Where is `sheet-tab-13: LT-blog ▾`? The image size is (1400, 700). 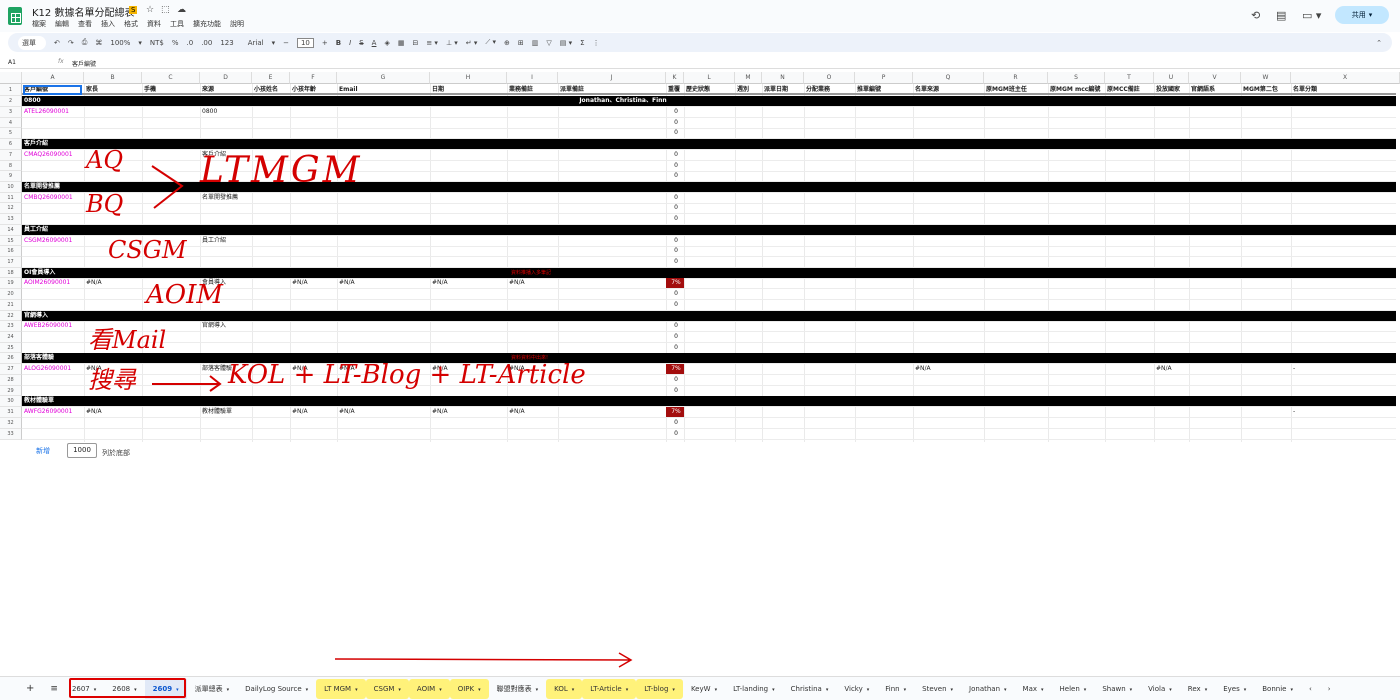 sheet-tab-13: LT-blog ▾ is located at coordinates (659, 688).